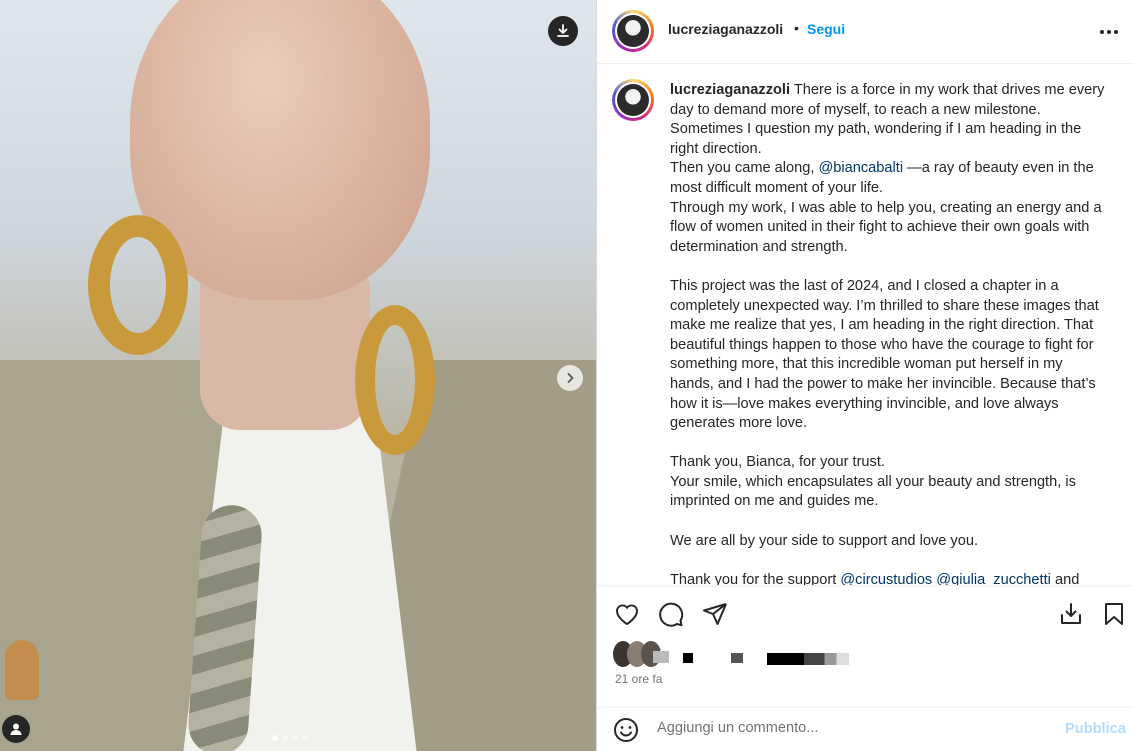 The image size is (1134, 751). I want to click on bookmark-icon, so click(1114, 614).